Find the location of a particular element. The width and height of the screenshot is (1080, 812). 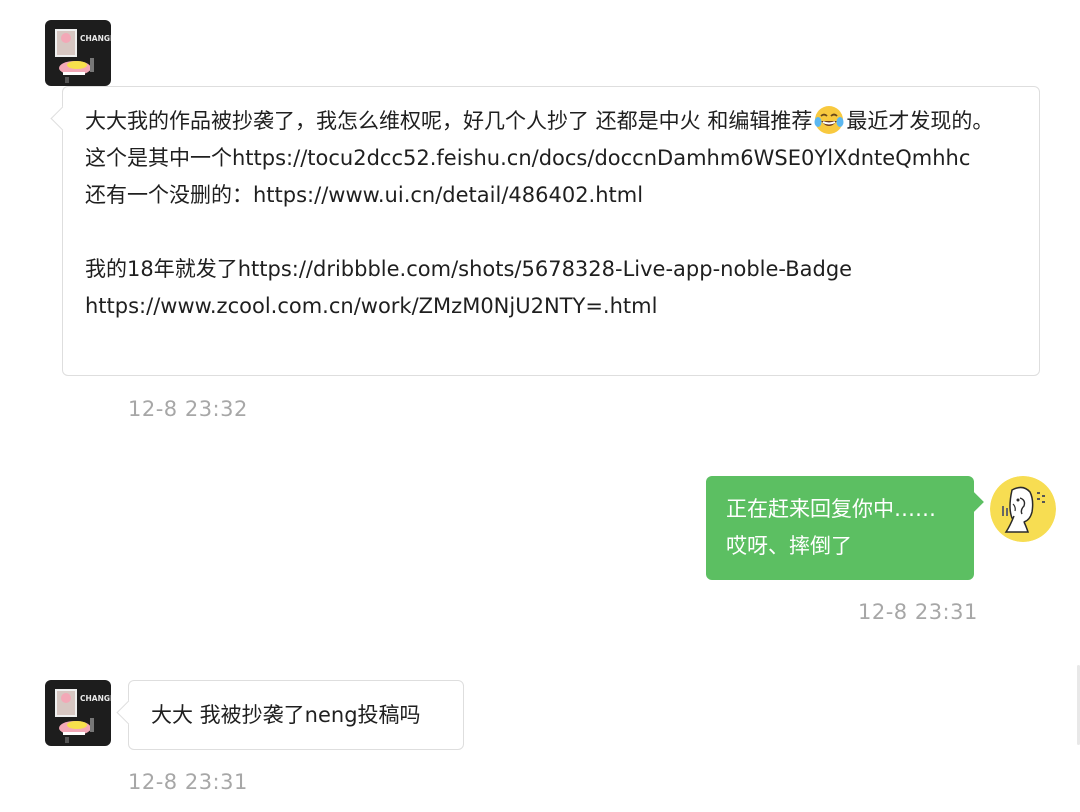

laughing-crying-emoji-icon is located at coordinates (829, 120).